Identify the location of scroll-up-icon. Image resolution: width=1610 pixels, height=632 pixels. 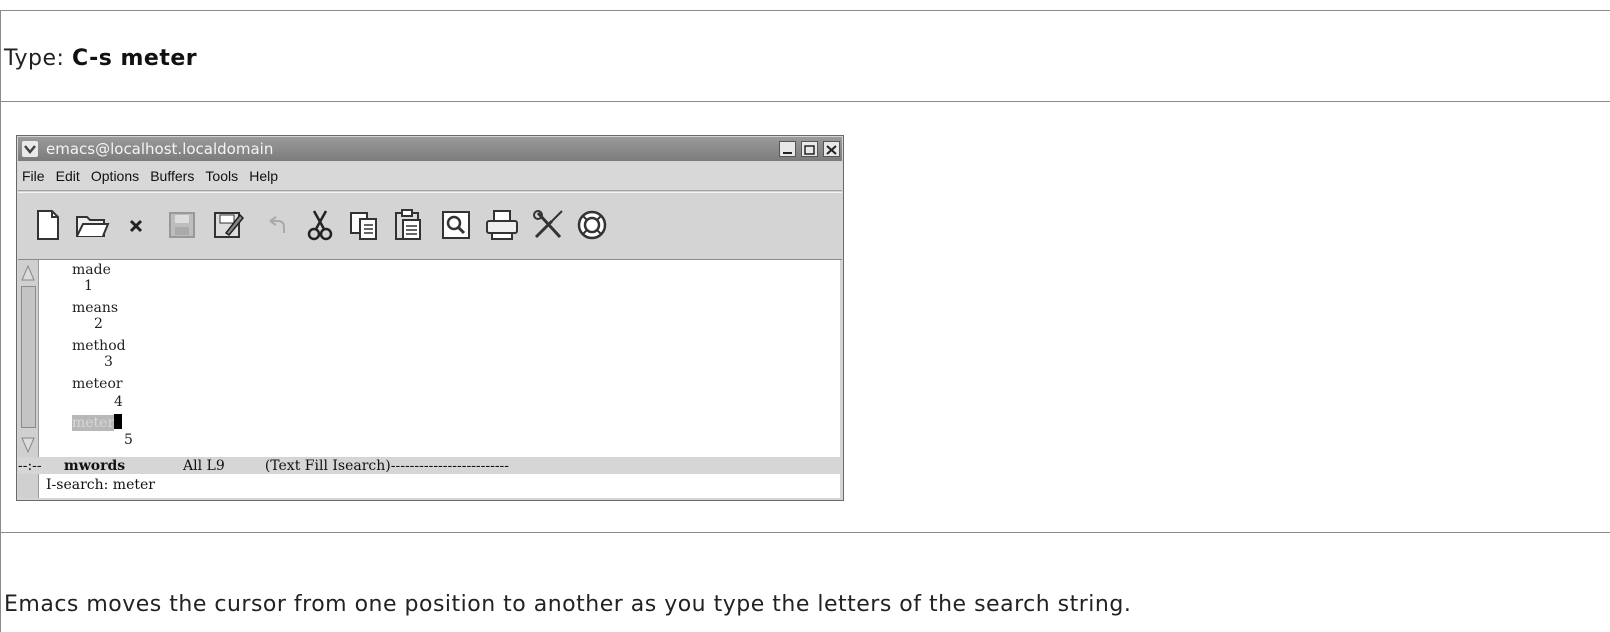
(28, 273).